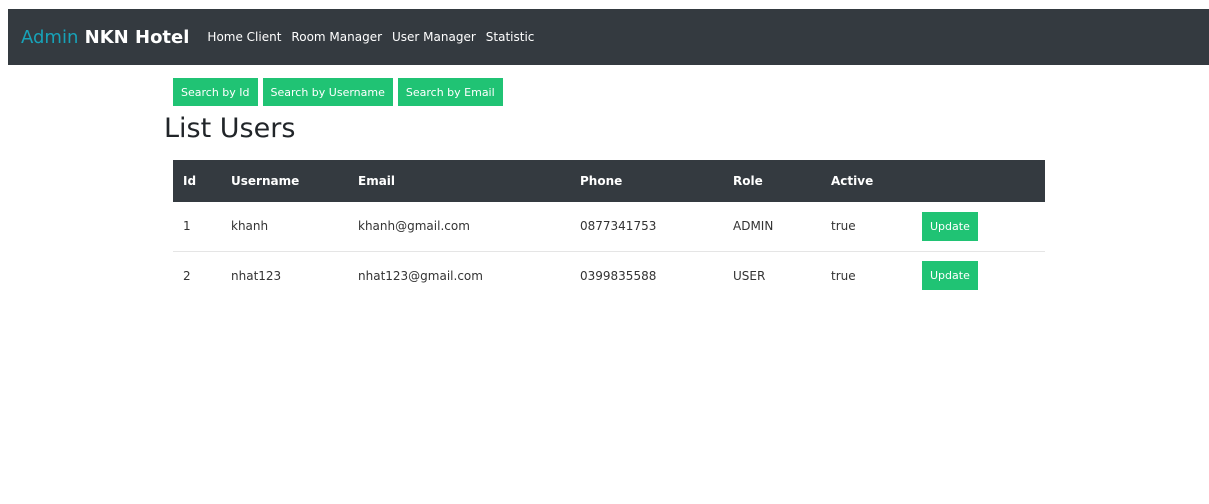  I want to click on brand-main-text: NKN Hotel, so click(137, 37).